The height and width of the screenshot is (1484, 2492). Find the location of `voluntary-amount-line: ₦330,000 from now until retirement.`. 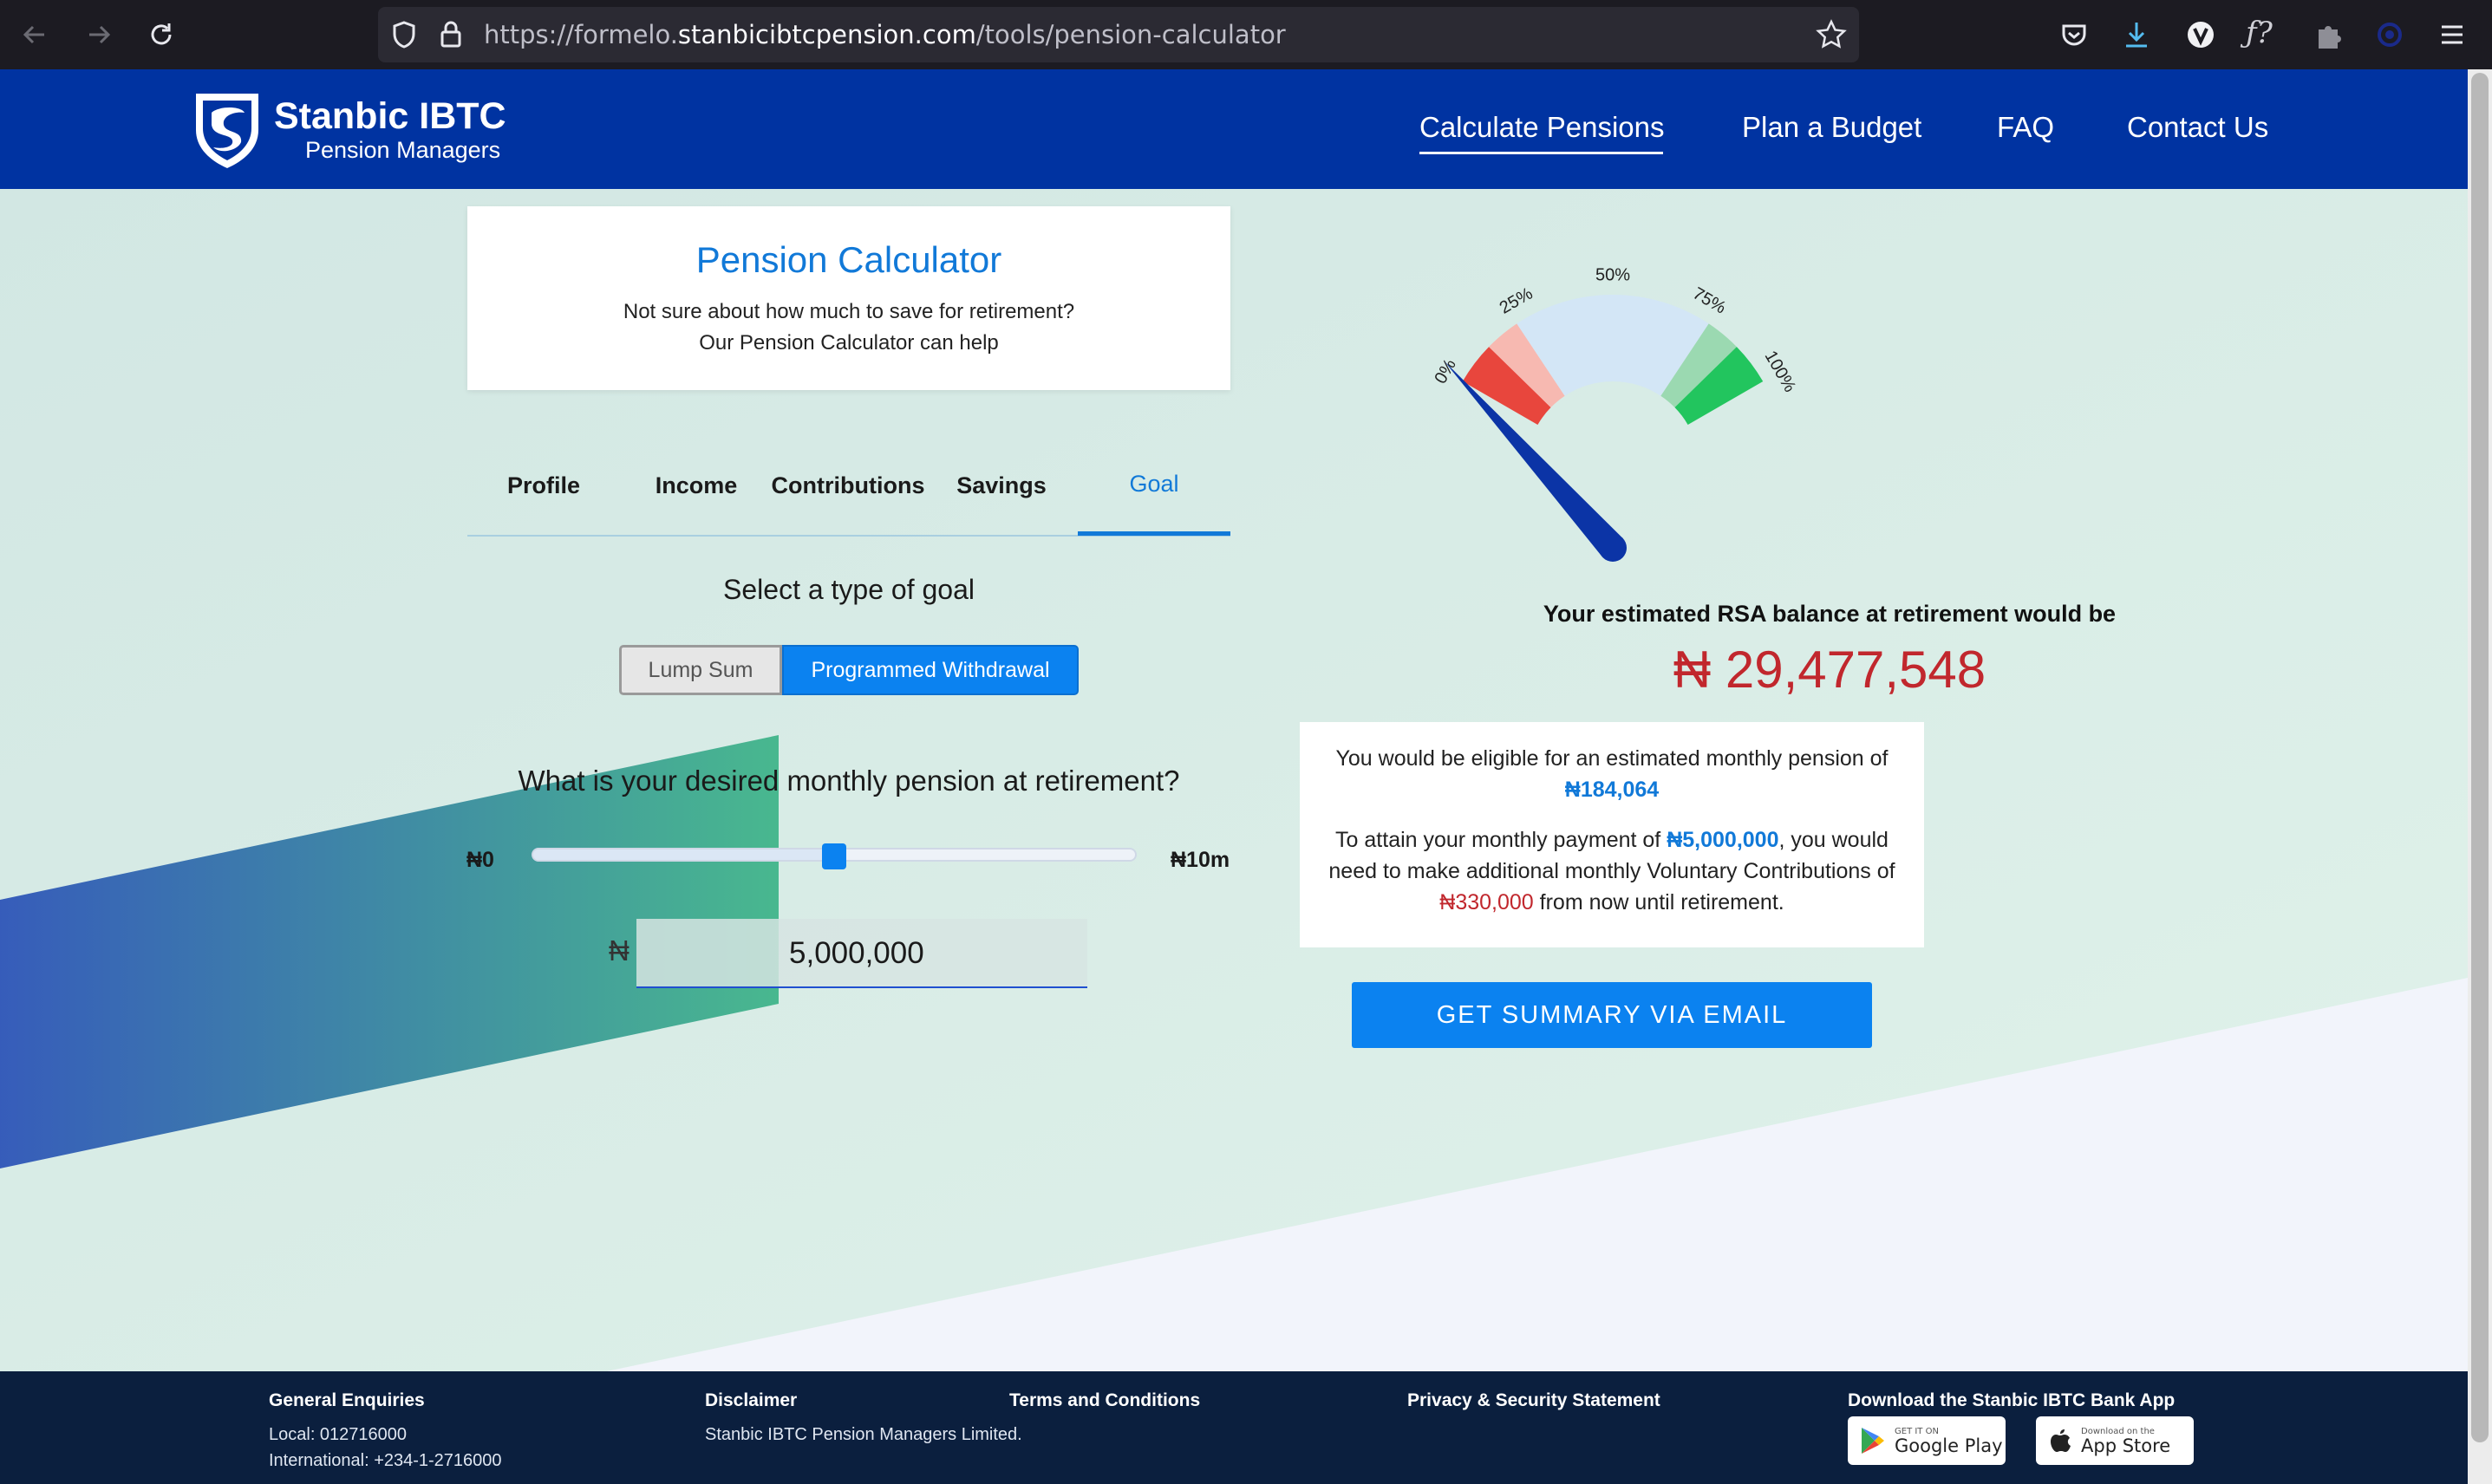

voluntary-amount-line: ₦330,000 from now until retirement. is located at coordinates (1611, 902).